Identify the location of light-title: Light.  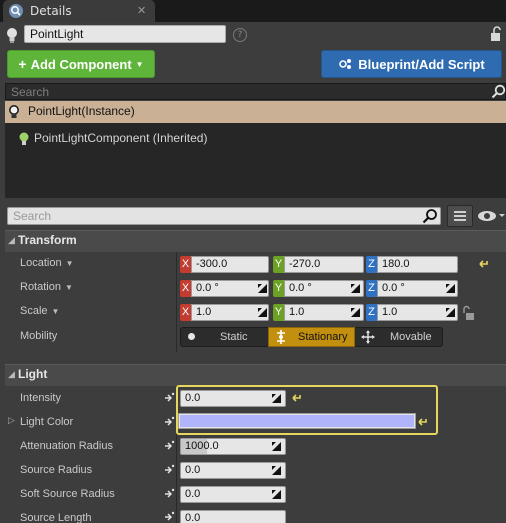
(33, 374).